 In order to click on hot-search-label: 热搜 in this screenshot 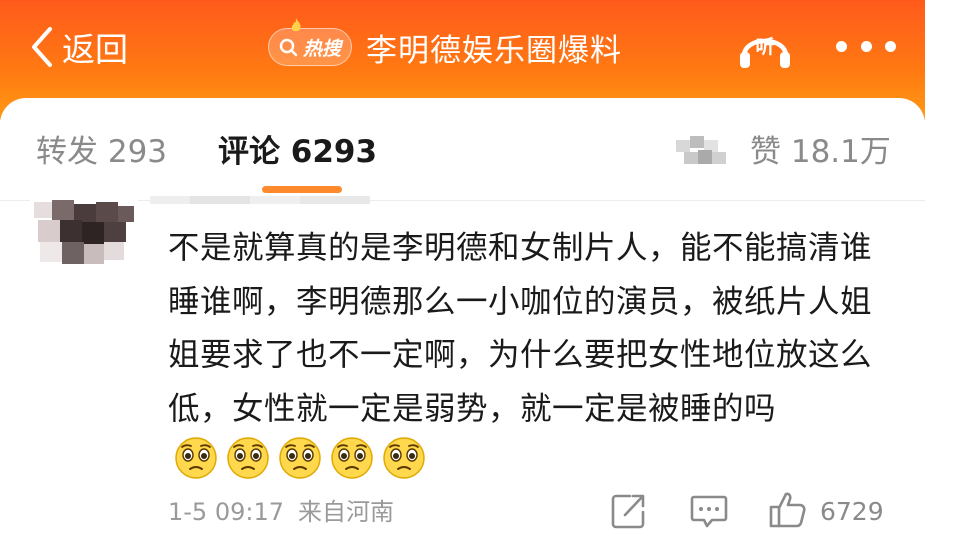, I will do `click(322, 48)`.